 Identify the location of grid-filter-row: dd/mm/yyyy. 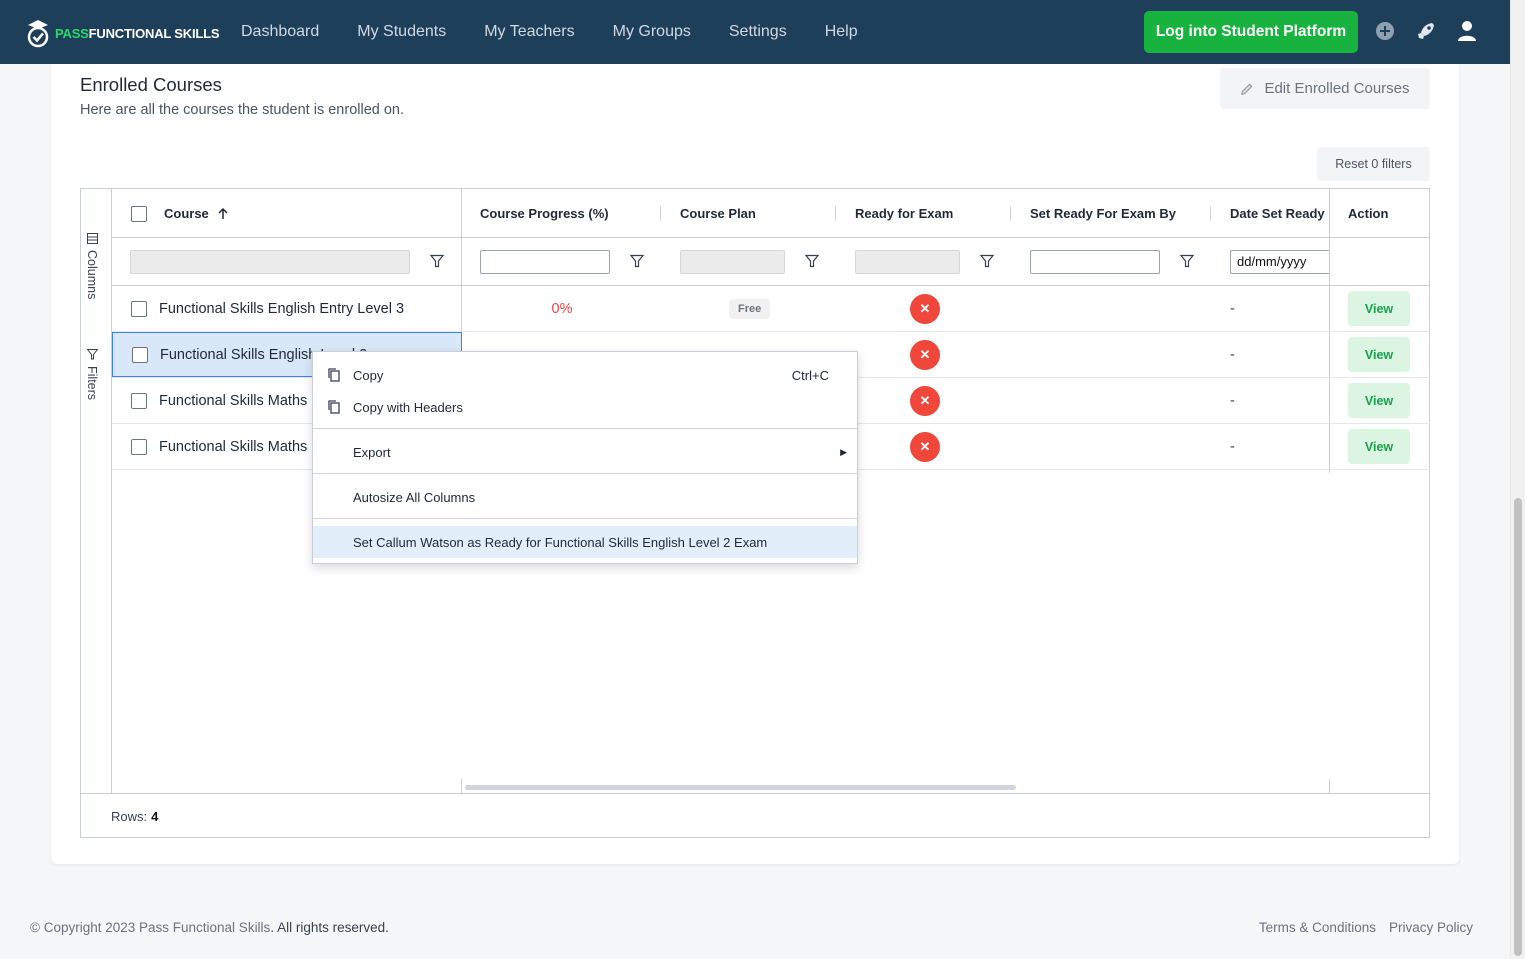
(771, 262).